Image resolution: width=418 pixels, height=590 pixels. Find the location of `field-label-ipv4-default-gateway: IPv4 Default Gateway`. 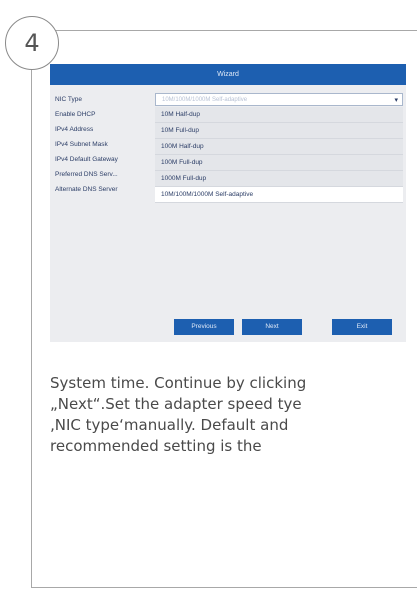

field-label-ipv4-default-gateway: IPv4 Default Gateway is located at coordinates (86, 159).